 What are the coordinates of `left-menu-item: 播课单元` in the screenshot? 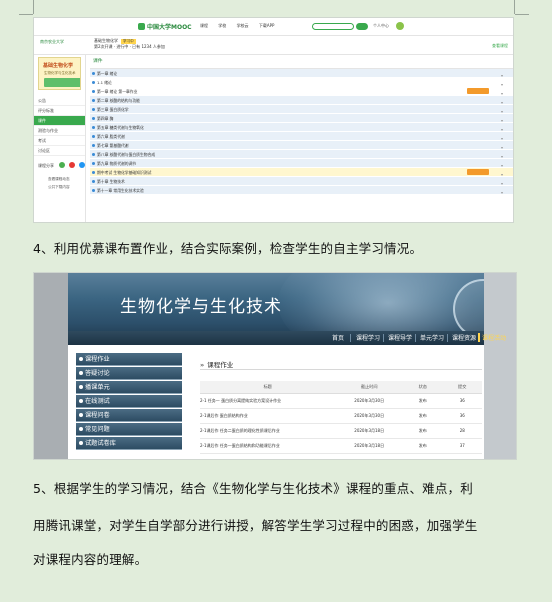 It's located at (129, 387).